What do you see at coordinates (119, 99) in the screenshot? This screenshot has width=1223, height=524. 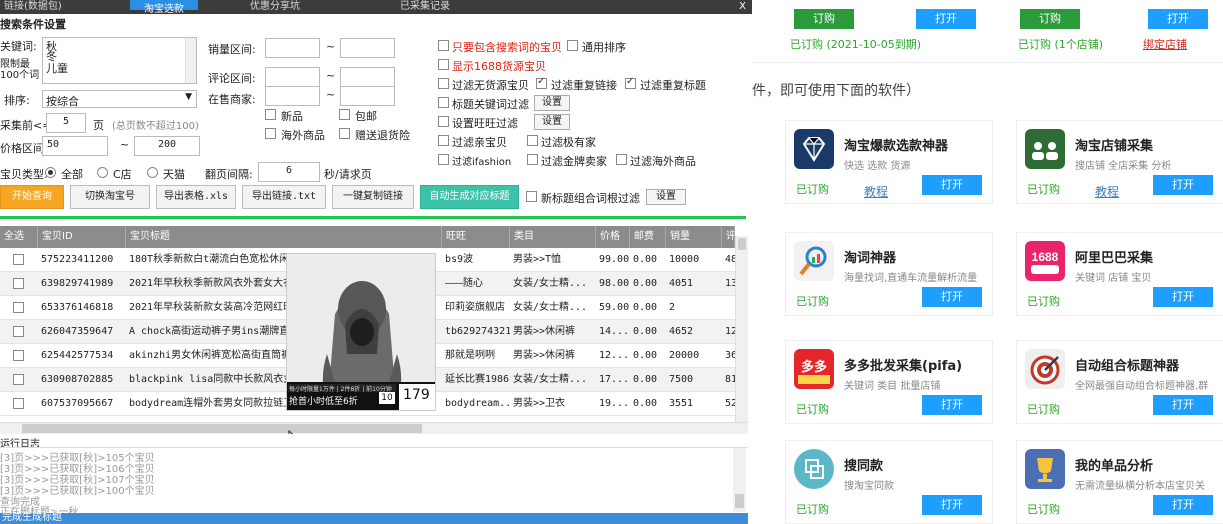 I see `sort-select: 按综合 ▼` at bounding box center [119, 99].